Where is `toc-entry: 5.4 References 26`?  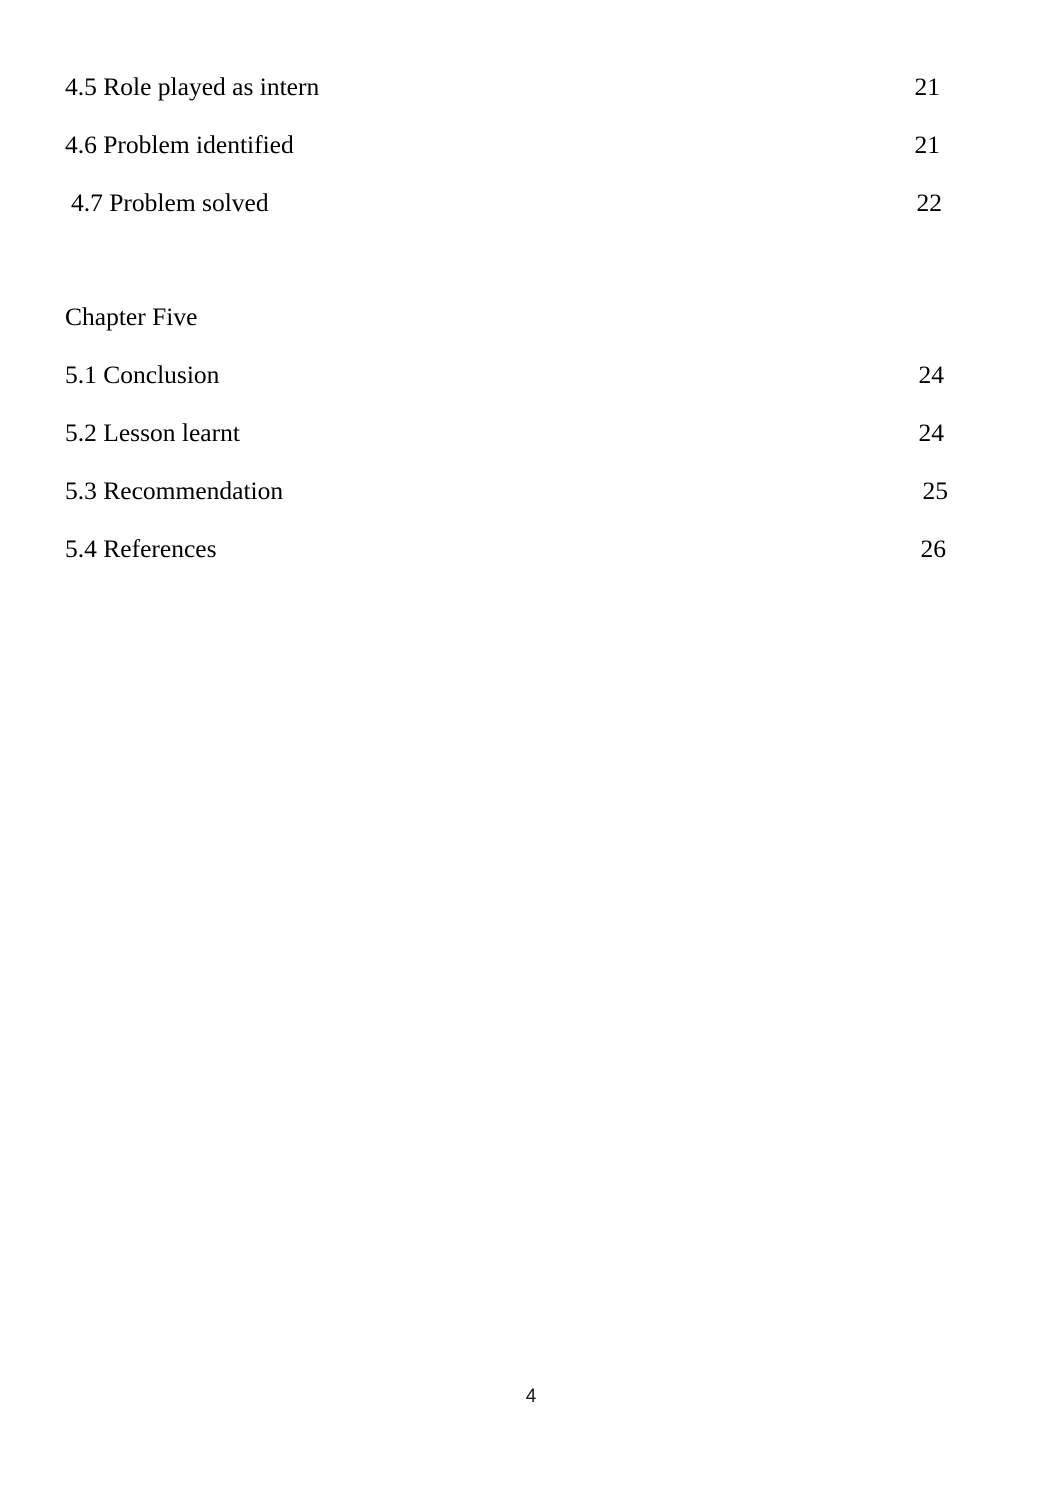
toc-entry: 5.4 References 26 is located at coordinates (510, 549).